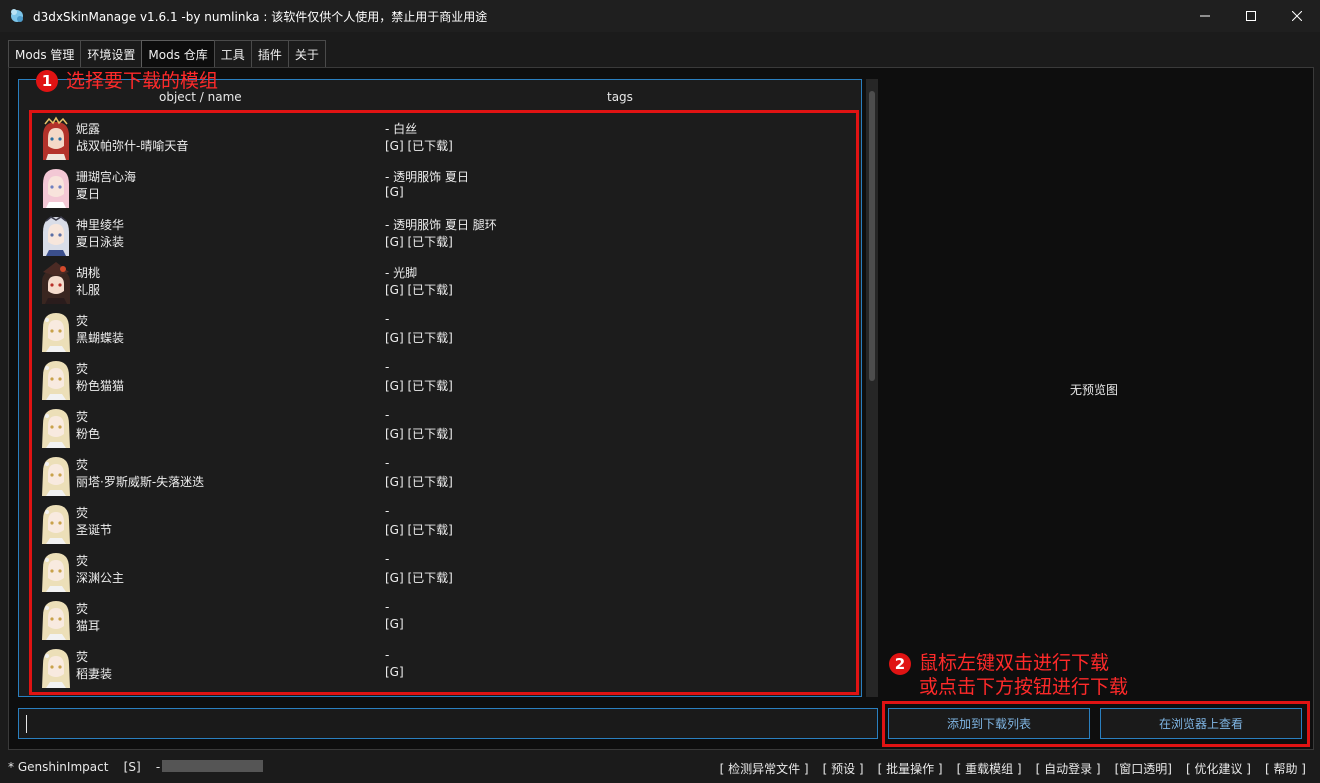 The height and width of the screenshot is (783, 1320). Describe the element at coordinates (212, 766) in the screenshot. I see `status-progress-block` at that location.